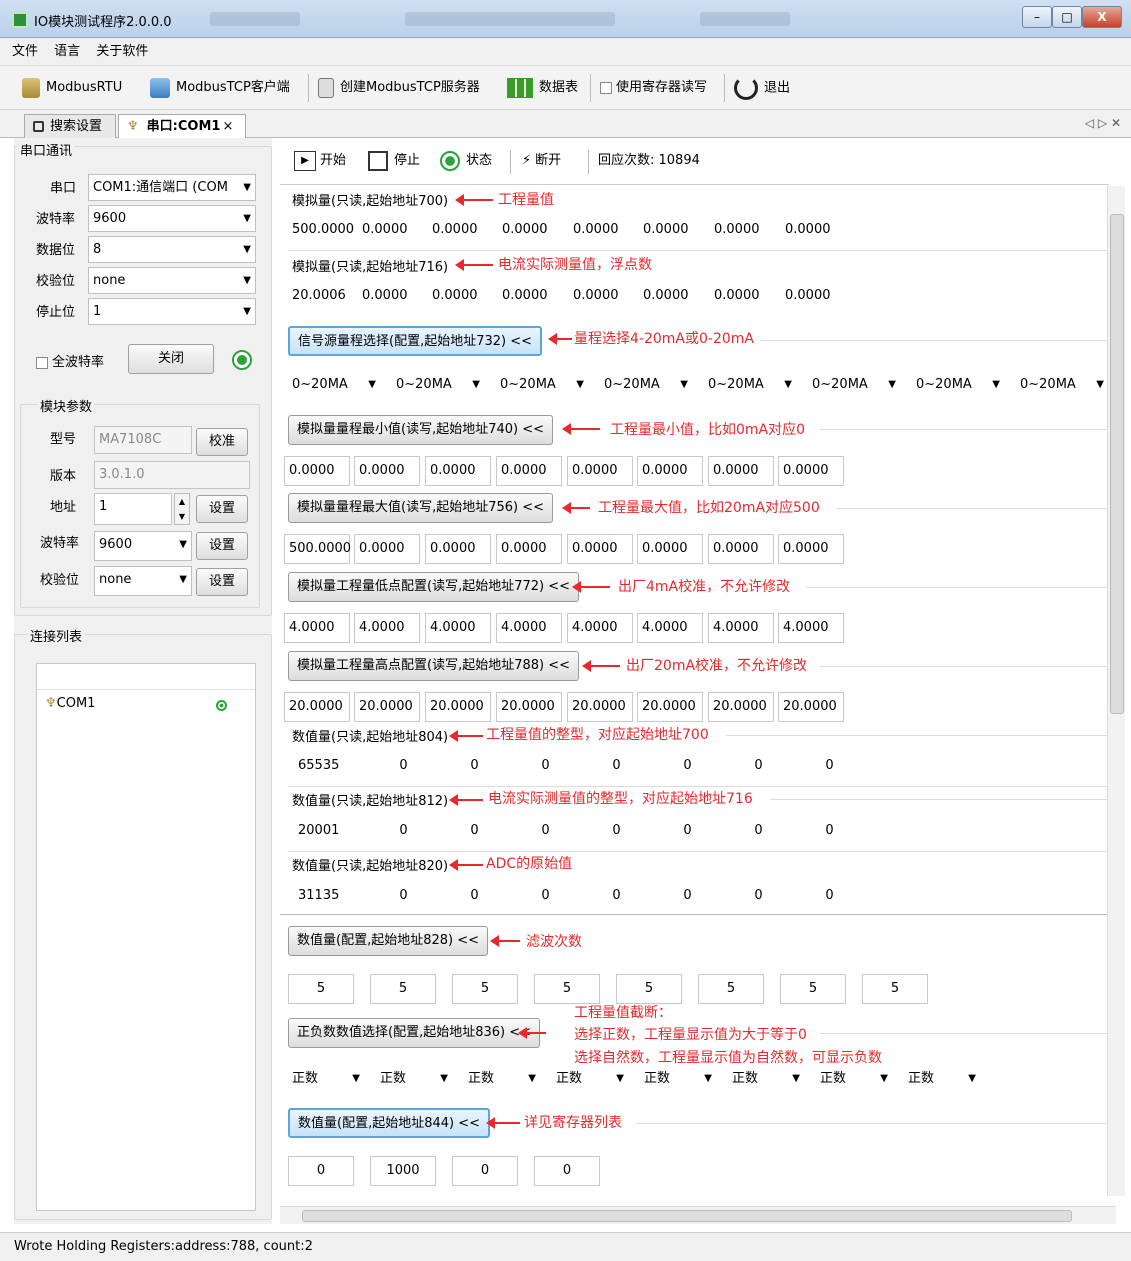 The height and width of the screenshot is (1261, 1131). What do you see at coordinates (389, 1123) in the screenshot?
I see `config-844-read-button: 数值量(配置,起始地址844) <<` at bounding box center [389, 1123].